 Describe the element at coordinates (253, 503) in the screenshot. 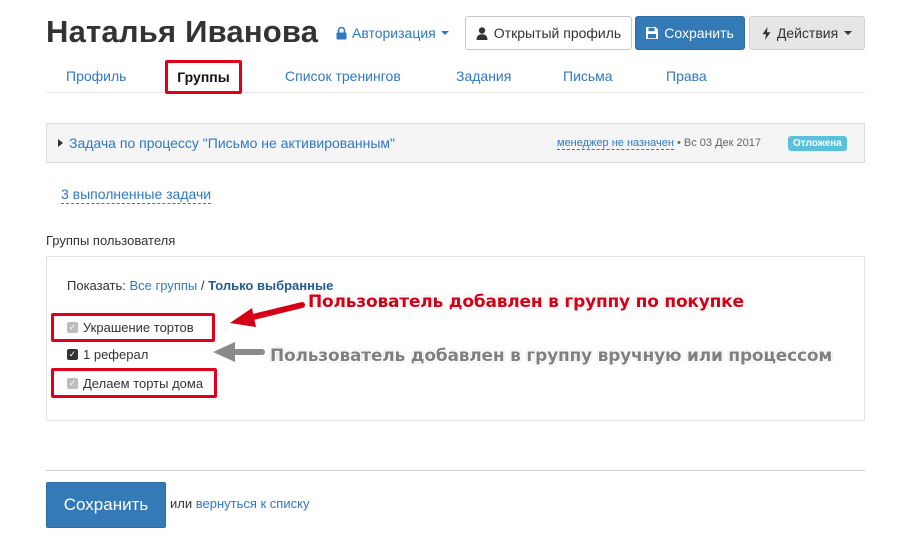

I see `back-to-list-link: вернуться к списку` at that location.